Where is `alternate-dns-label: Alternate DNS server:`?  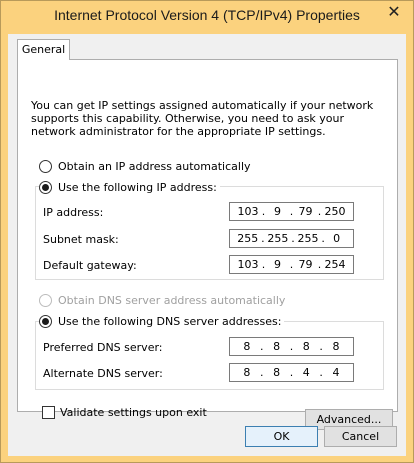
alternate-dns-label: Alternate DNS server: is located at coordinates (103, 373).